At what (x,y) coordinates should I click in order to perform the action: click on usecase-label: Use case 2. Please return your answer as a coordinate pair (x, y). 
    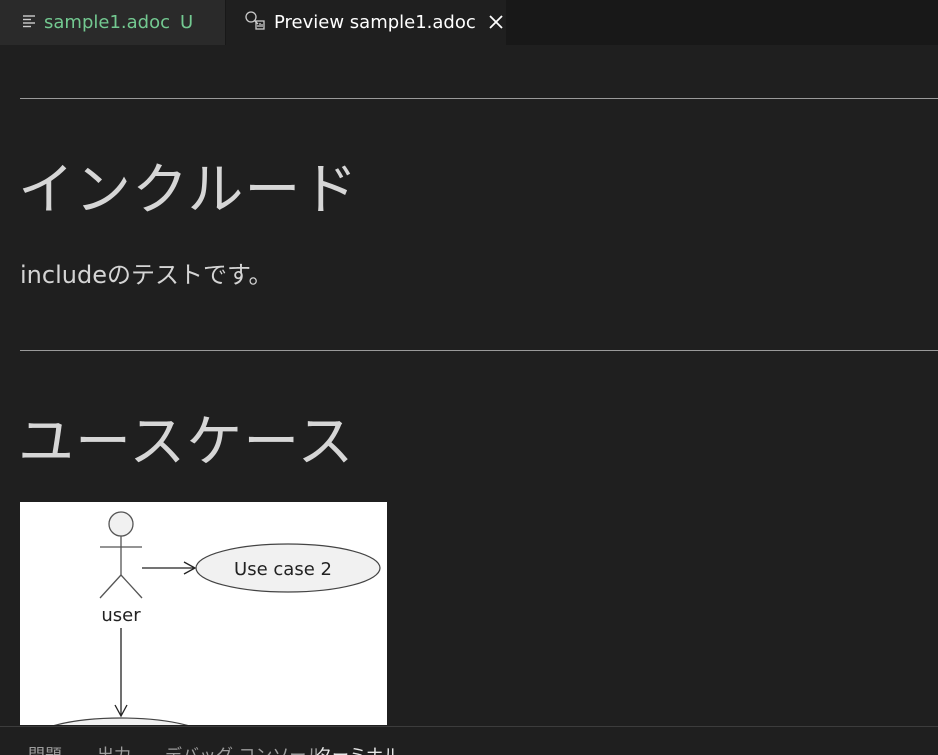
    Looking at the image, I should click on (283, 569).